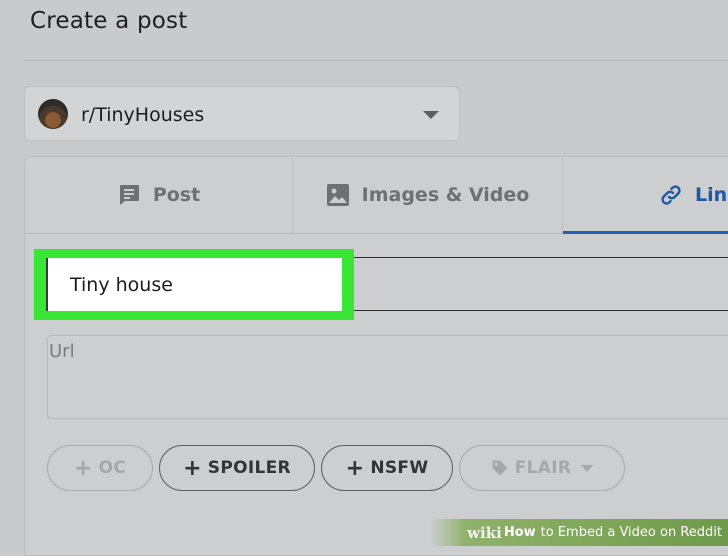 The width and height of the screenshot is (728, 556). I want to click on tab-post: Post, so click(159, 195).